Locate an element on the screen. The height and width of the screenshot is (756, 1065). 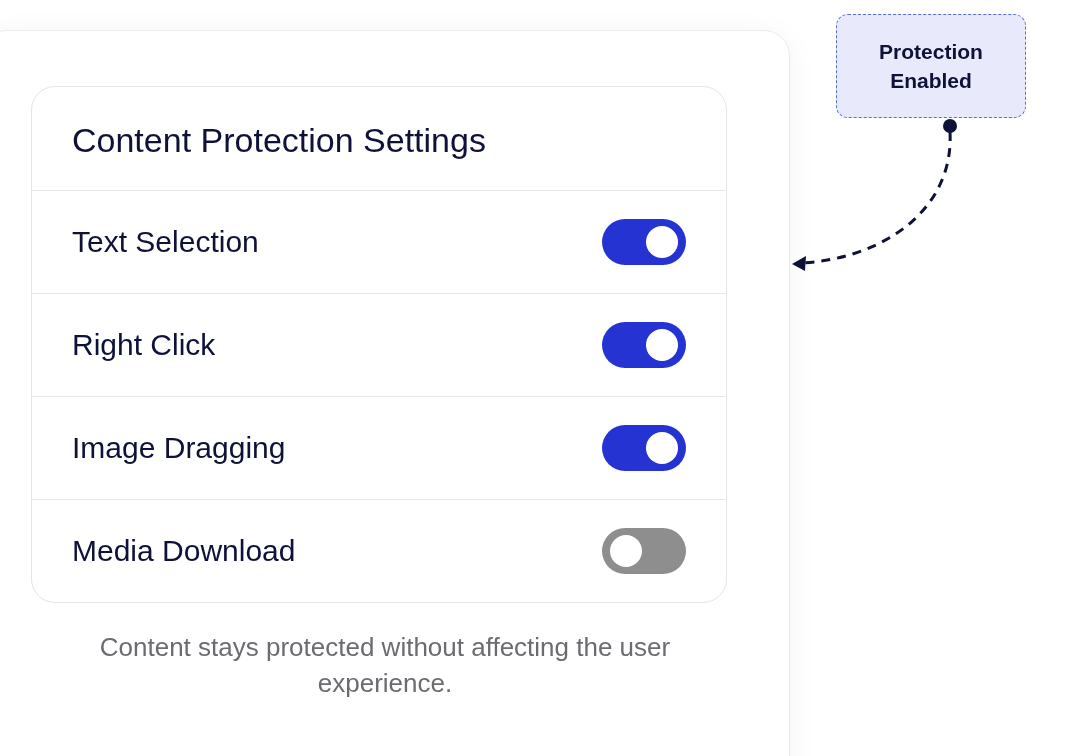
caption-text: Content stays protected without affecting the user experience. is located at coordinates (385, 666).